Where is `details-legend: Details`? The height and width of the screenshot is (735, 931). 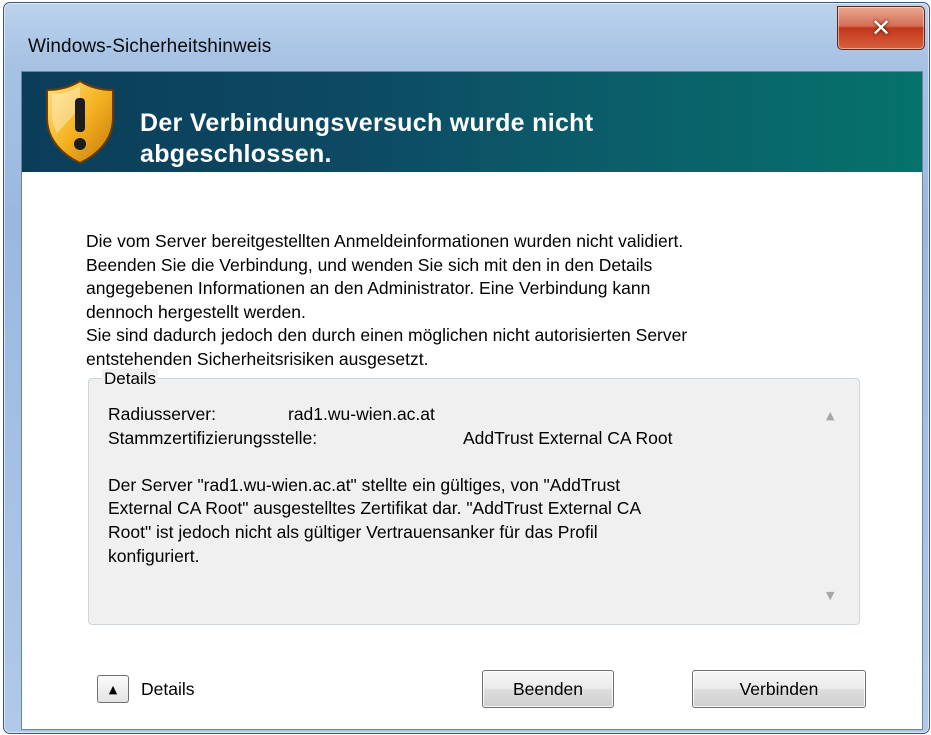 details-legend: Details is located at coordinates (130, 379).